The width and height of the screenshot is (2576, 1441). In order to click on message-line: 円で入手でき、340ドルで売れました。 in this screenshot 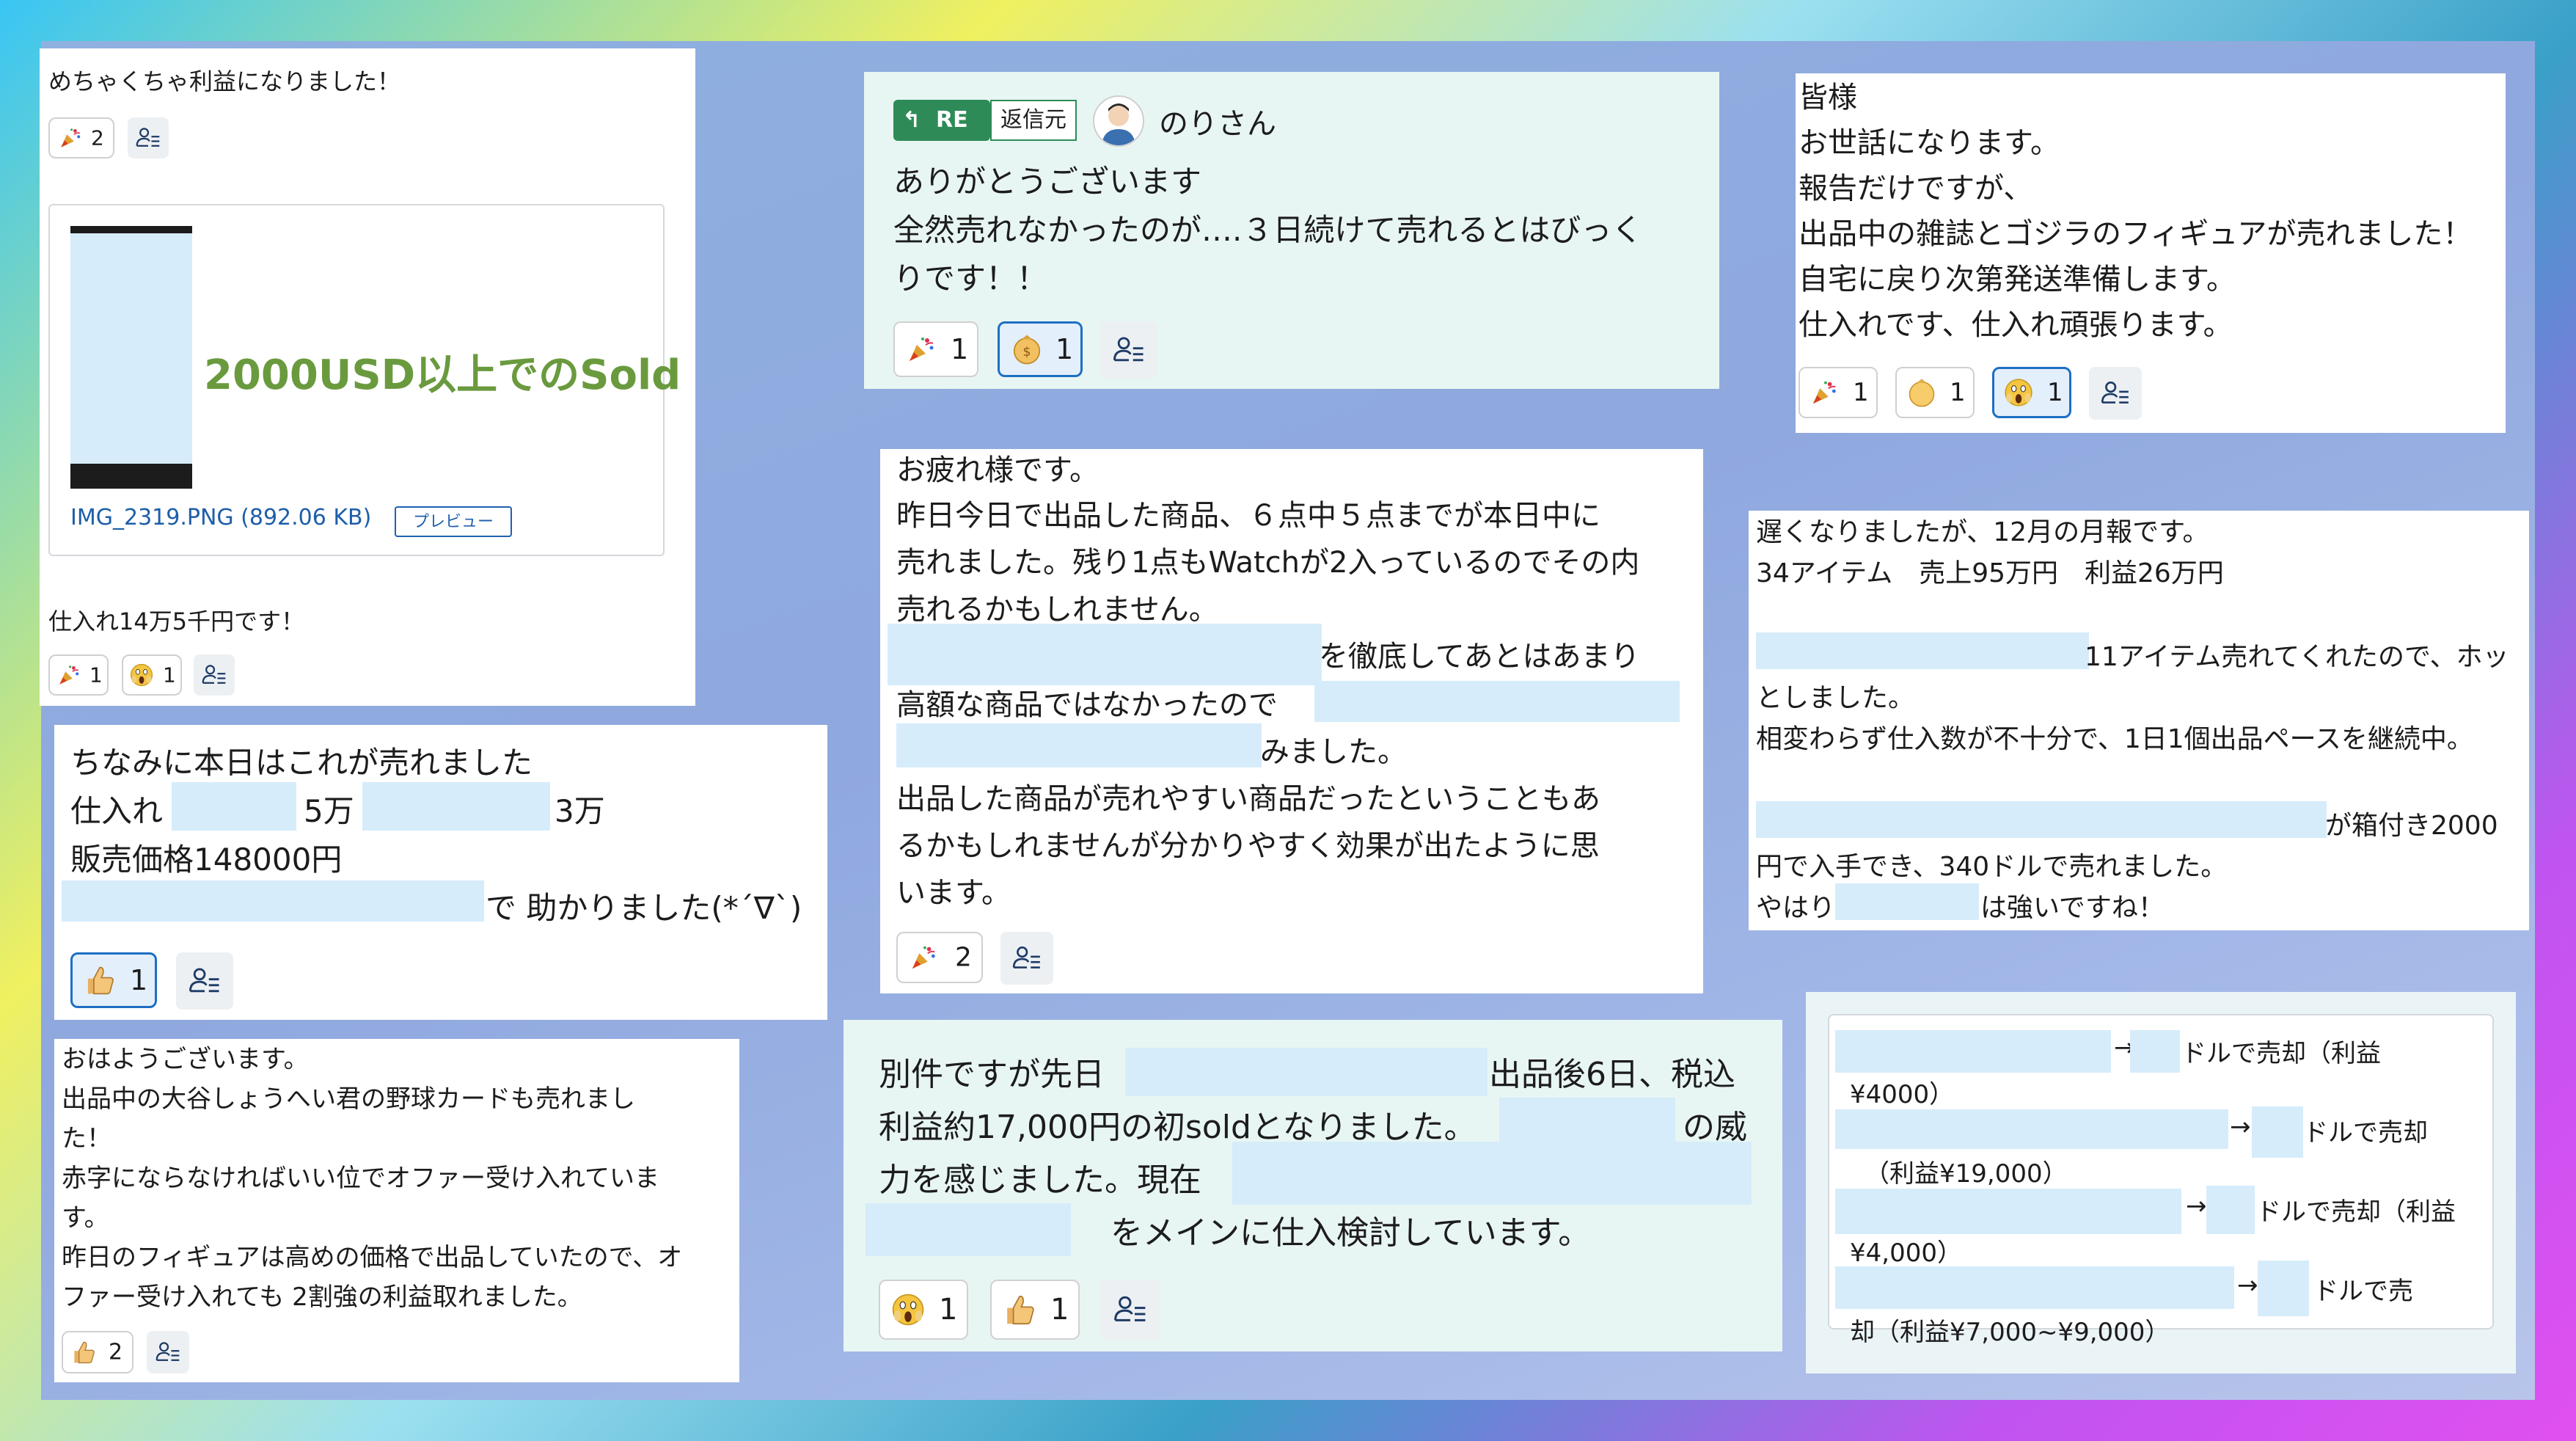, I will do `click(1992, 867)`.